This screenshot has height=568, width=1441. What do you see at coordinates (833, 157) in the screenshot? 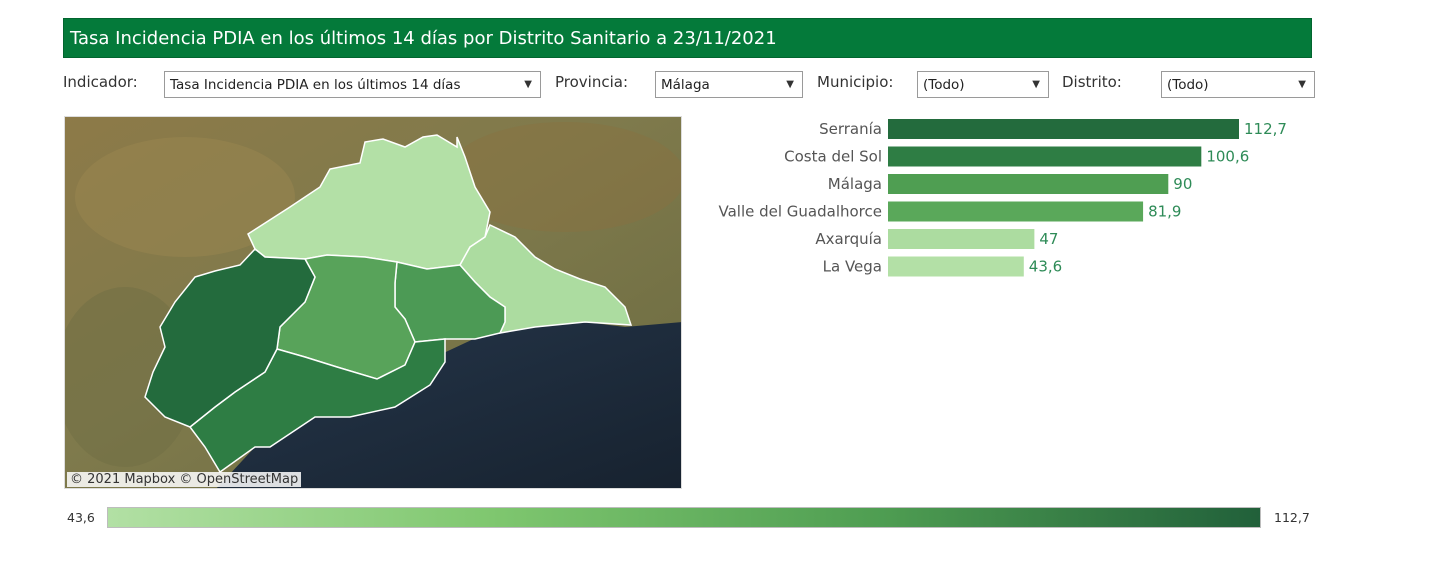
I see `category-label: Costa del Sol` at bounding box center [833, 157].